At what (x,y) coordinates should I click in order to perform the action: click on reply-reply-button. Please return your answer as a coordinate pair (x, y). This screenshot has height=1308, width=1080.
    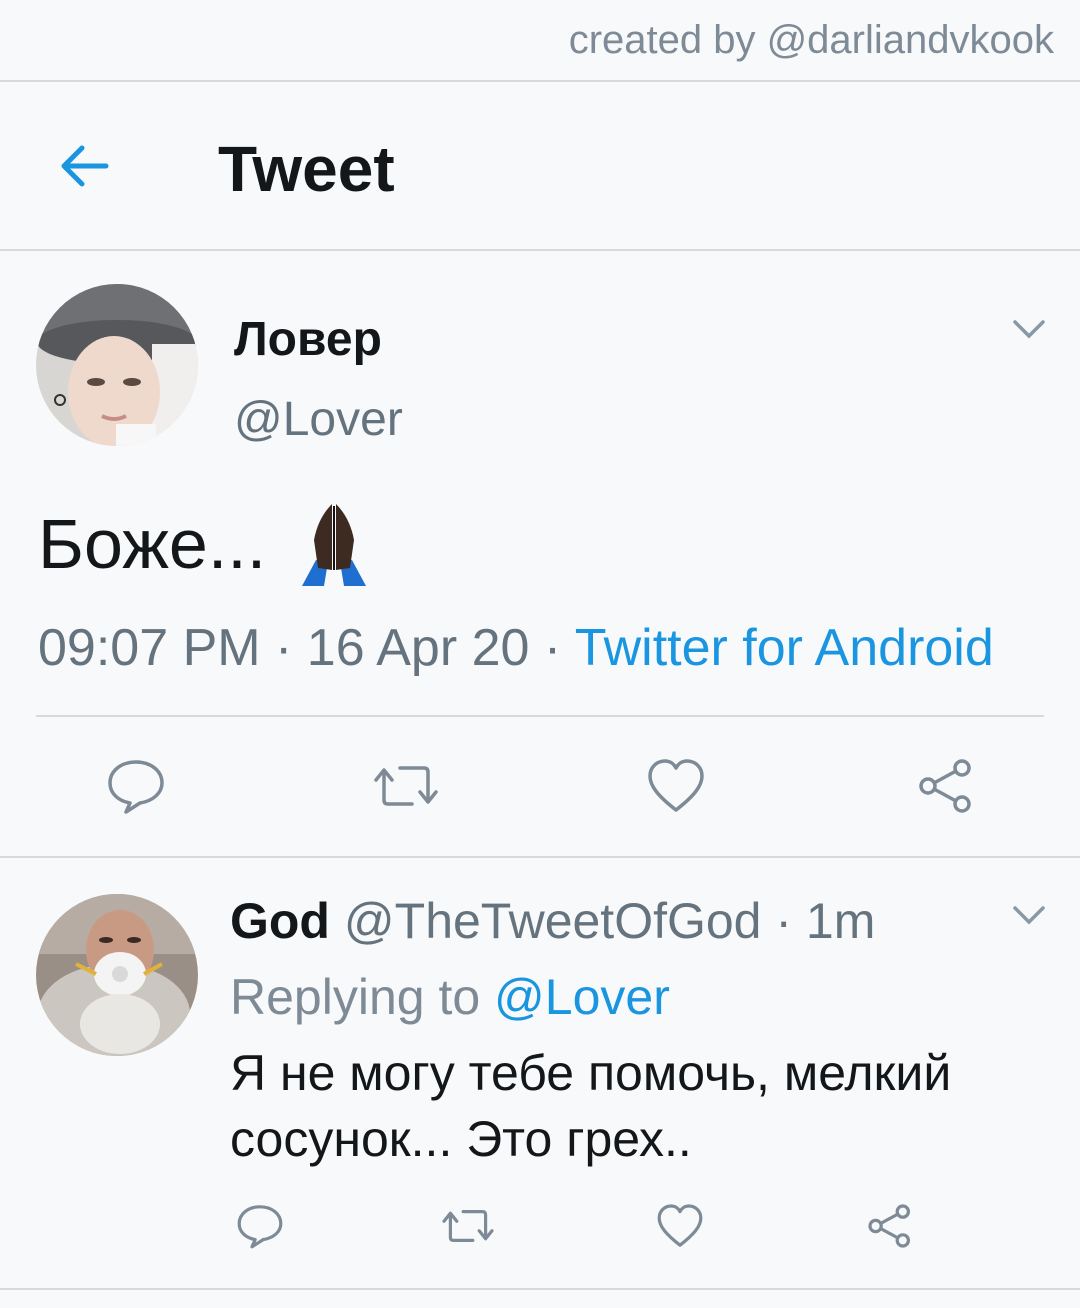
    Looking at the image, I should click on (260, 1226).